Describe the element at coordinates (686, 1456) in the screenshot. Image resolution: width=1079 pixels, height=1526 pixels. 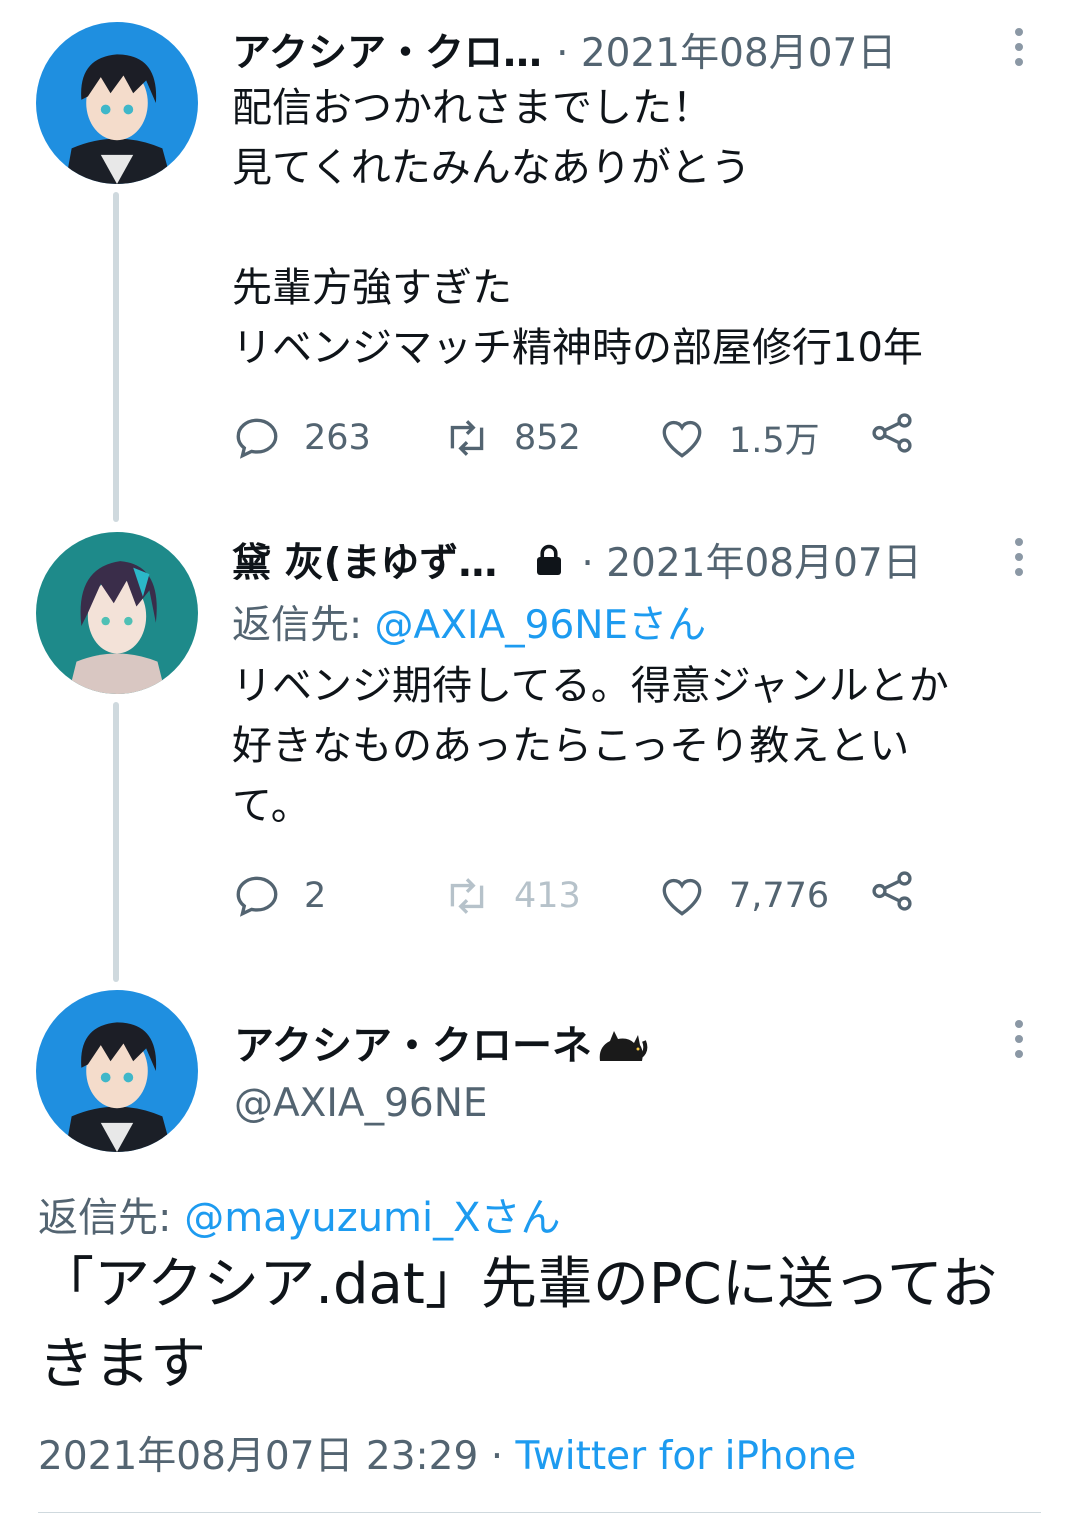
I see `tweet-source: Twitter for iPhone` at that location.